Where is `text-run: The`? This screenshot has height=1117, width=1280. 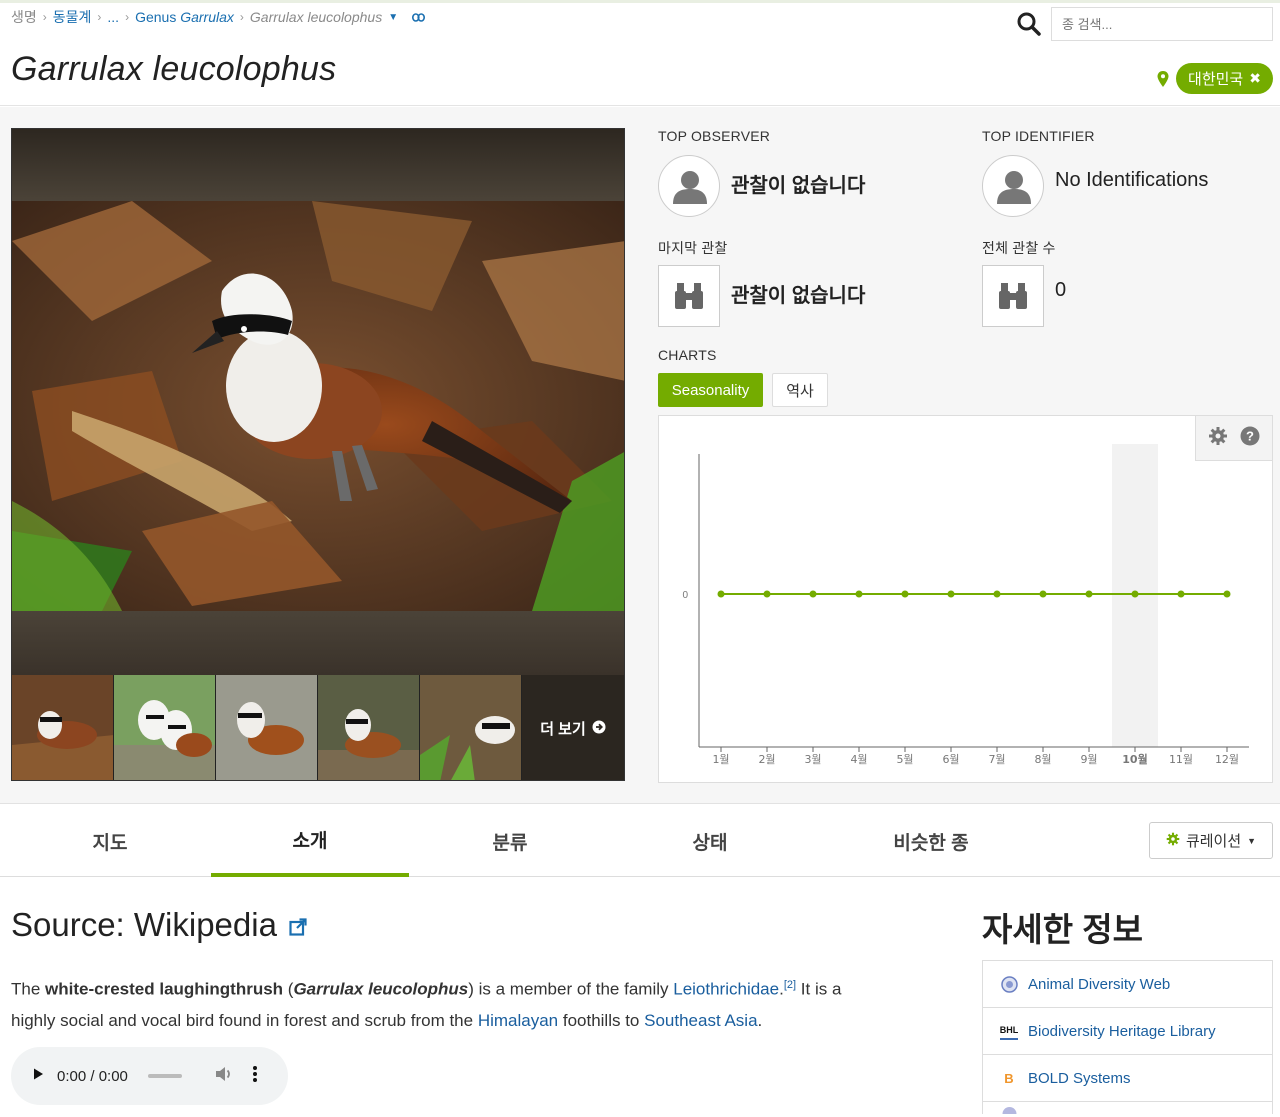
text-run: The is located at coordinates (28, 989).